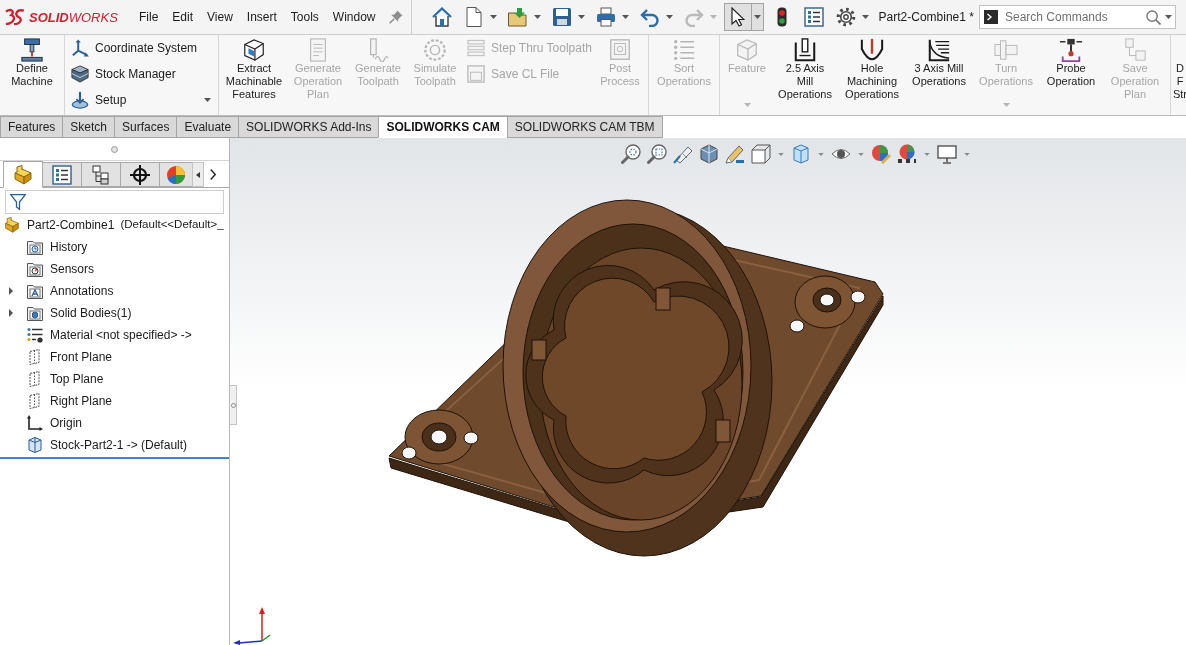  Describe the element at coordinates (35, 269) in the screenshot. I see `folder-gauge-icon` at that location.